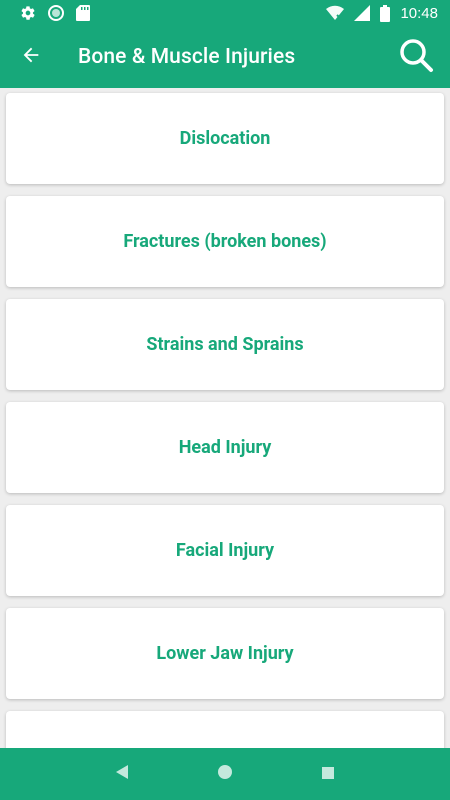 Image resolution: width=450 pixels, height=800 pixels. I want to click on circle-icon, so click(56, 13).